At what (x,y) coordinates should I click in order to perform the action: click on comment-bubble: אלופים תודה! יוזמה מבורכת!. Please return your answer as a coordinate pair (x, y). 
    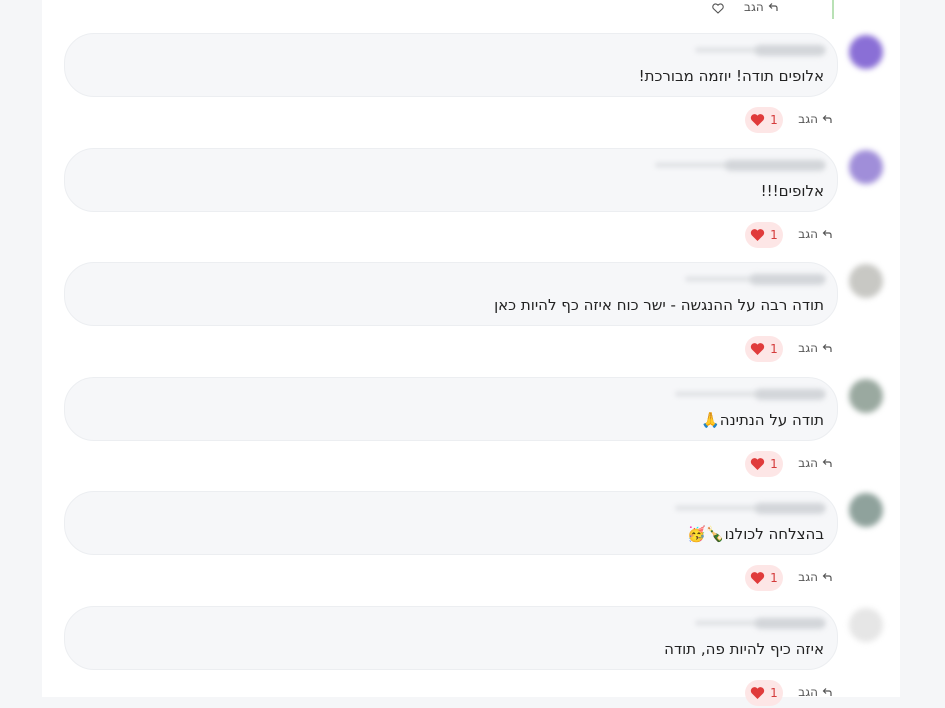
    Looking at the image, I should click on (451, 65).